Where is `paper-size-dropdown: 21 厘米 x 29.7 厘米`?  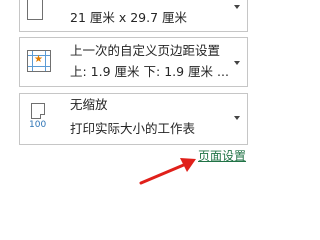
paper-size-dropdown: 21 厘米 x 29.7 厘米 is located at coordinates (133, 16).